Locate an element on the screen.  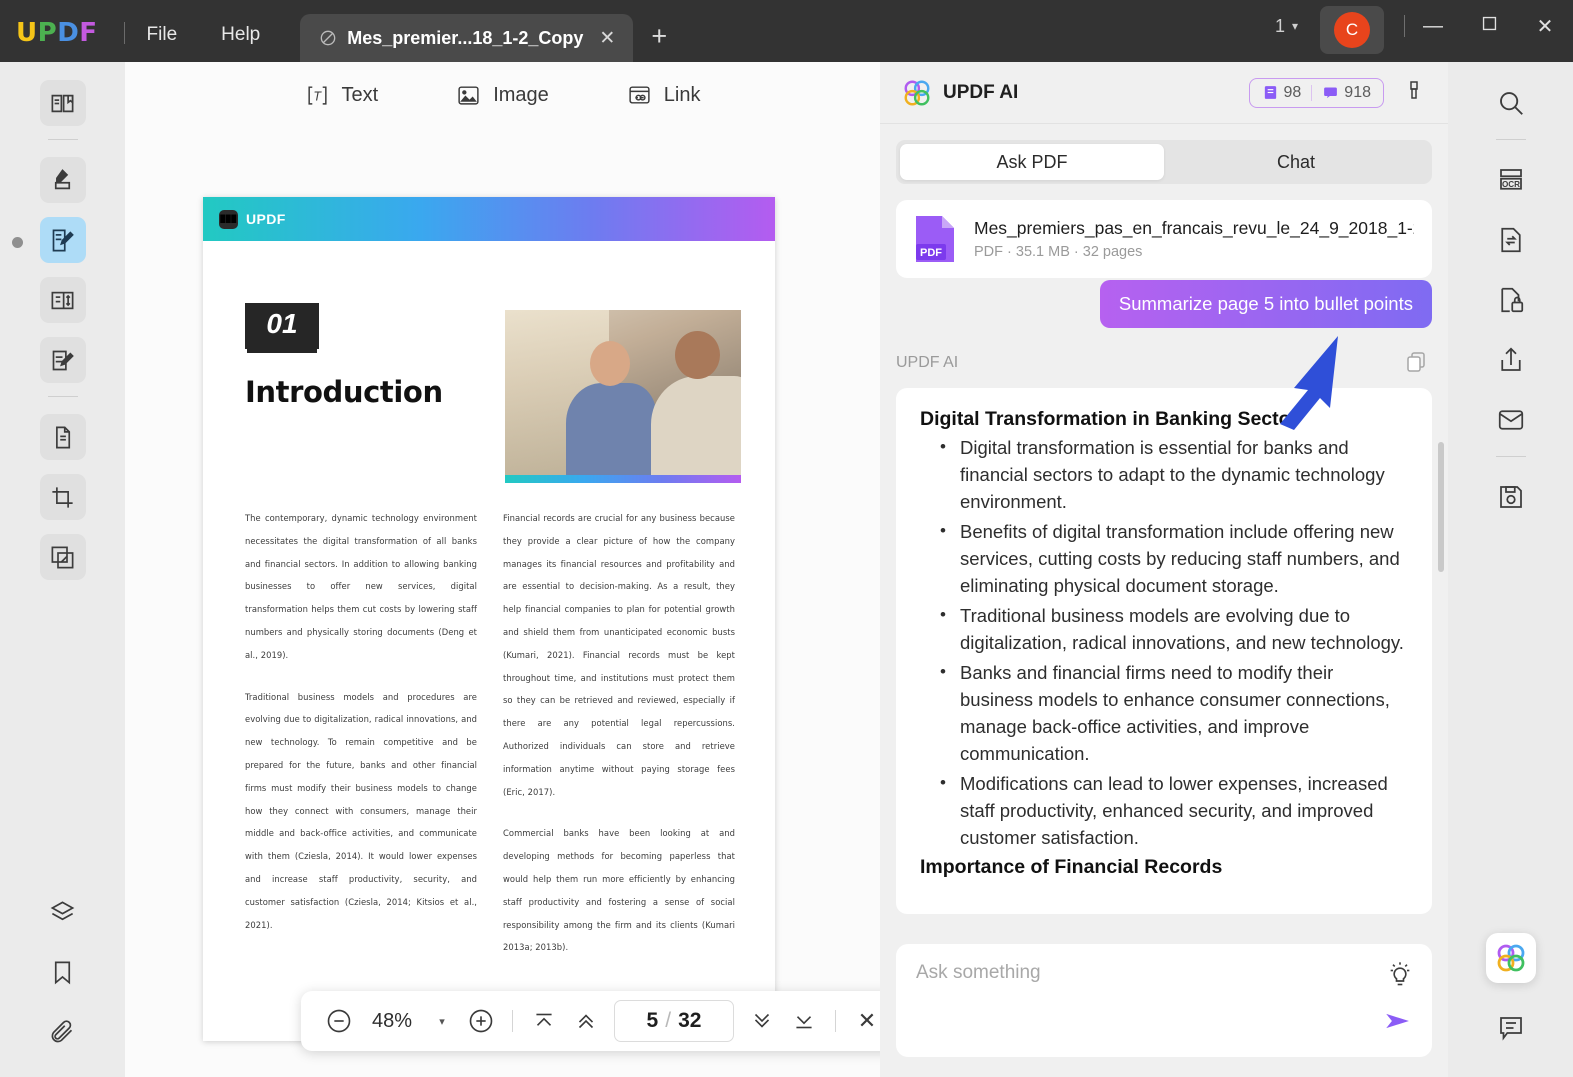
ai-panel-header: UPDF AI 98 918 is located at coordinates (1164, 93).